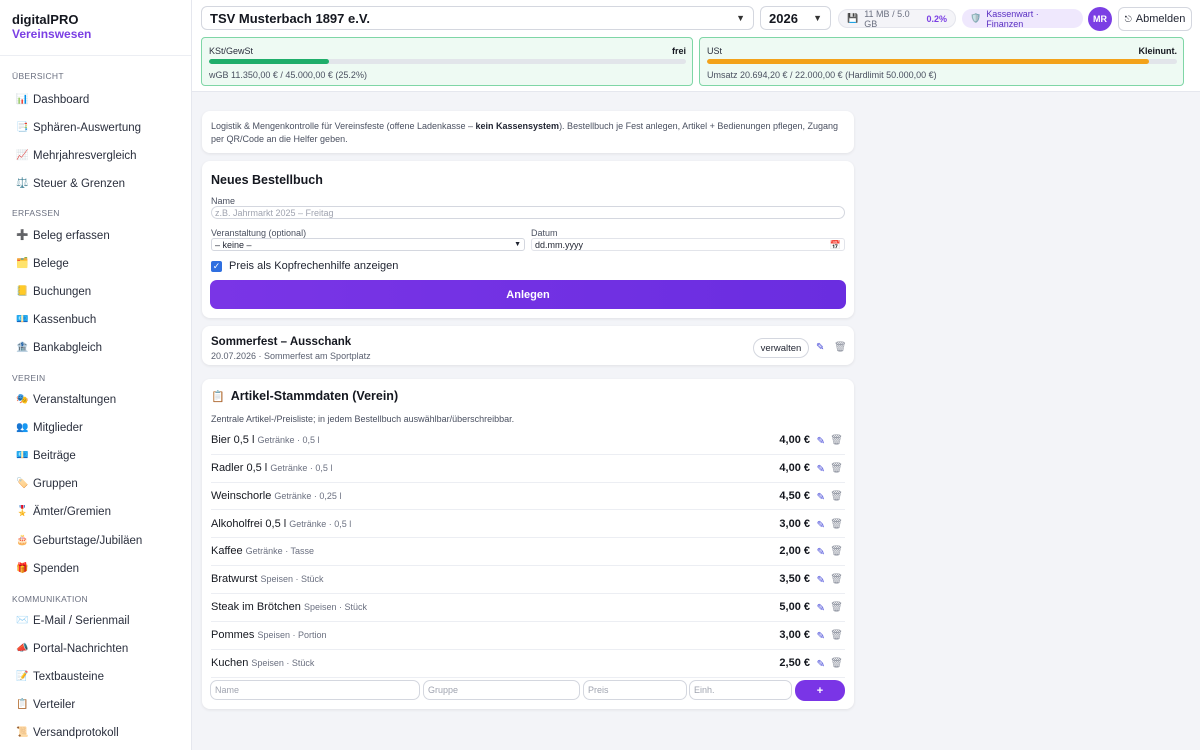 Image resolution: width=1200 pixels, height=750 pixels. What do you see at coordinates (276, 496) in the screenshot?
I see `article-name-wrap: Weinschorle Getränke · 0,25 l` at bounding box center [276, 496].